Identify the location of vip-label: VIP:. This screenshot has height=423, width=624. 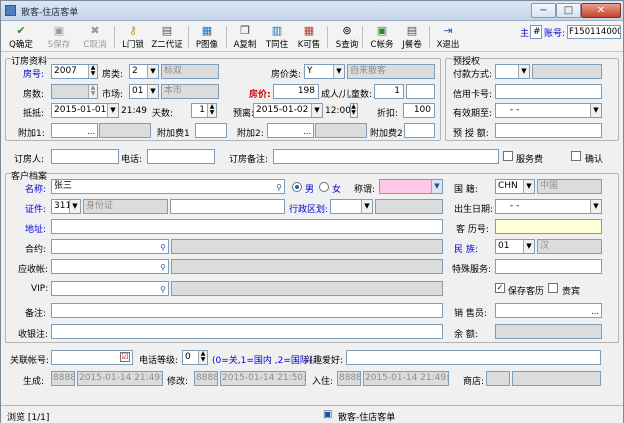
(40, 289).